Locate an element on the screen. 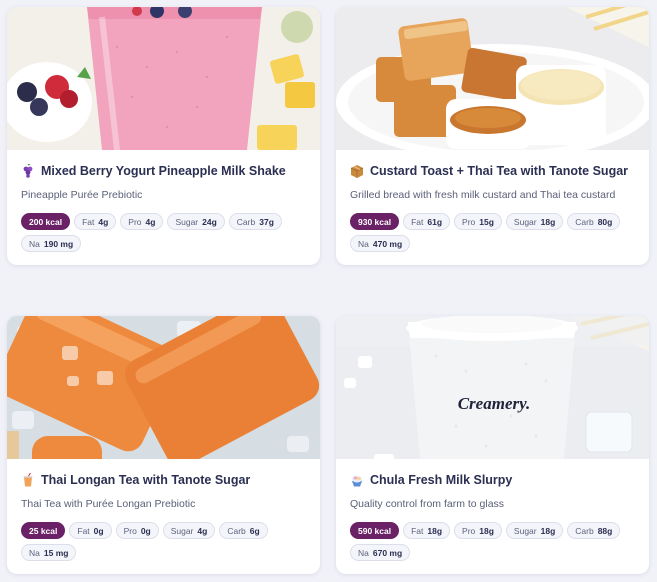 This screenshot has height=582, width=657. carb-chip: Carb 6g is located at coordinates (243, 530).